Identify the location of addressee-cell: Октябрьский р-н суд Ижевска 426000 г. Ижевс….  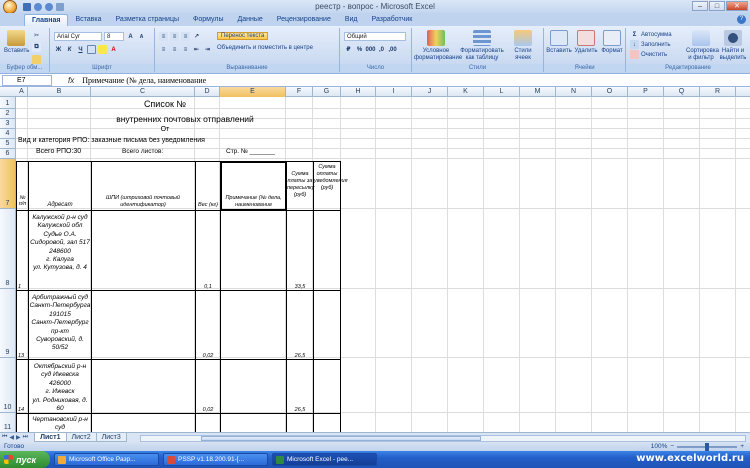
(60, 388).